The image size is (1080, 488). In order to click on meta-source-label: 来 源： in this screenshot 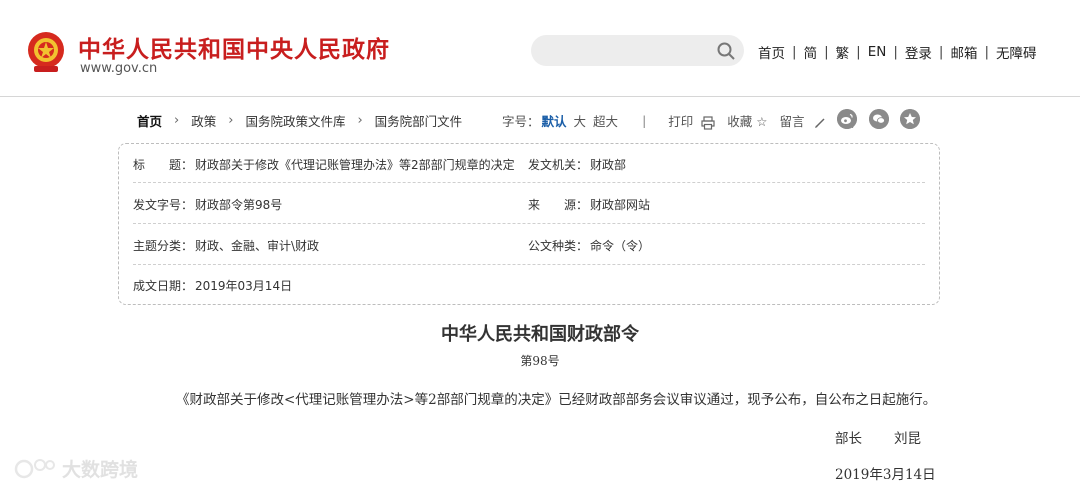, I will do `click(558, 205)`.